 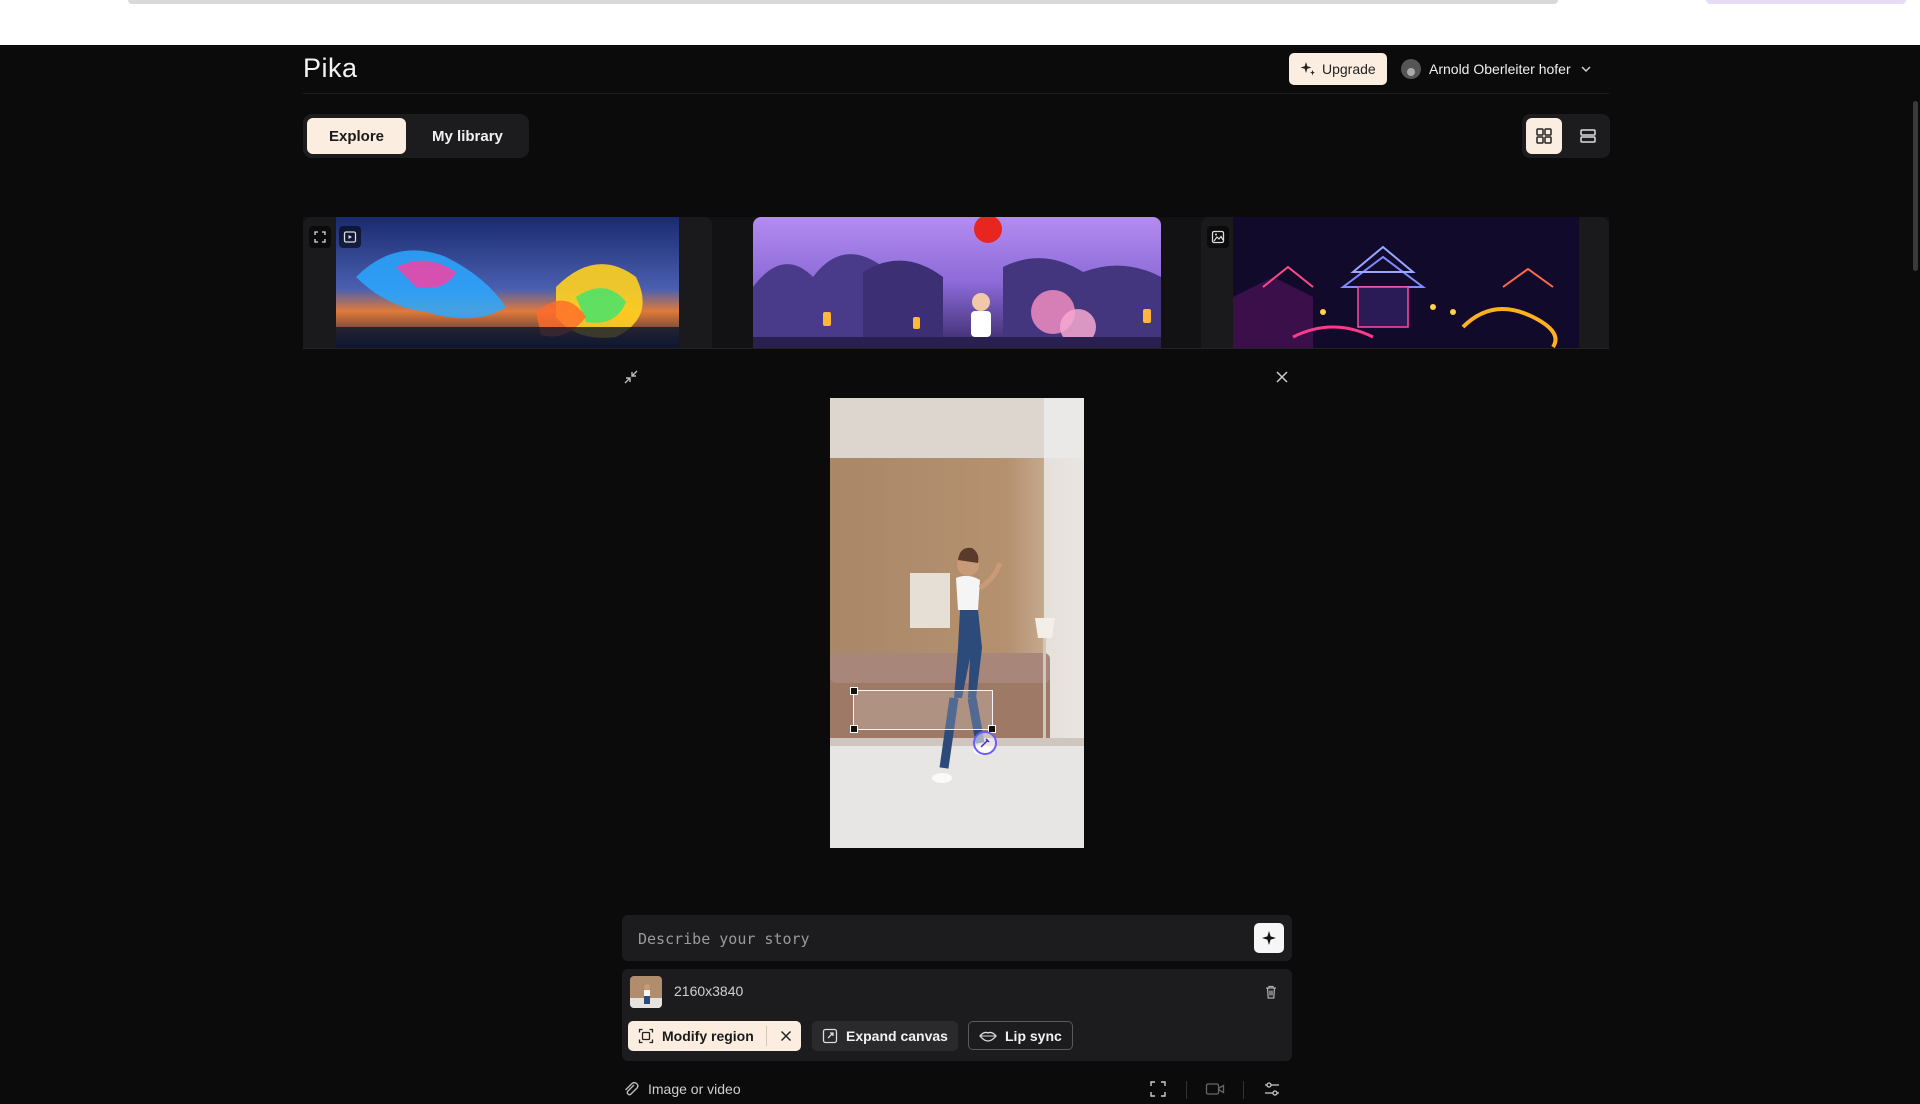 What do you see at coordinates (646, 1036) in the screenshot?
I see `region-select-icon` at bounding box center [646, 1036].